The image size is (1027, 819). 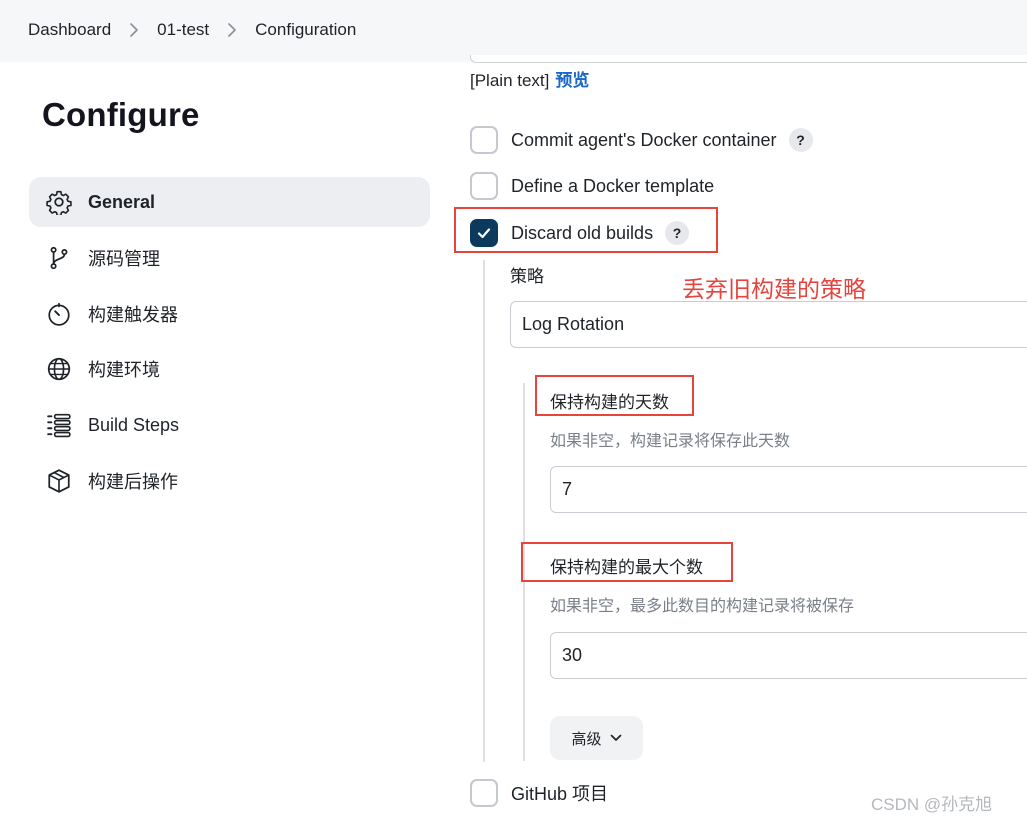 I want to click on breadcrumb: Dashboard 01-test Configuration, so click(x=192, y=30).